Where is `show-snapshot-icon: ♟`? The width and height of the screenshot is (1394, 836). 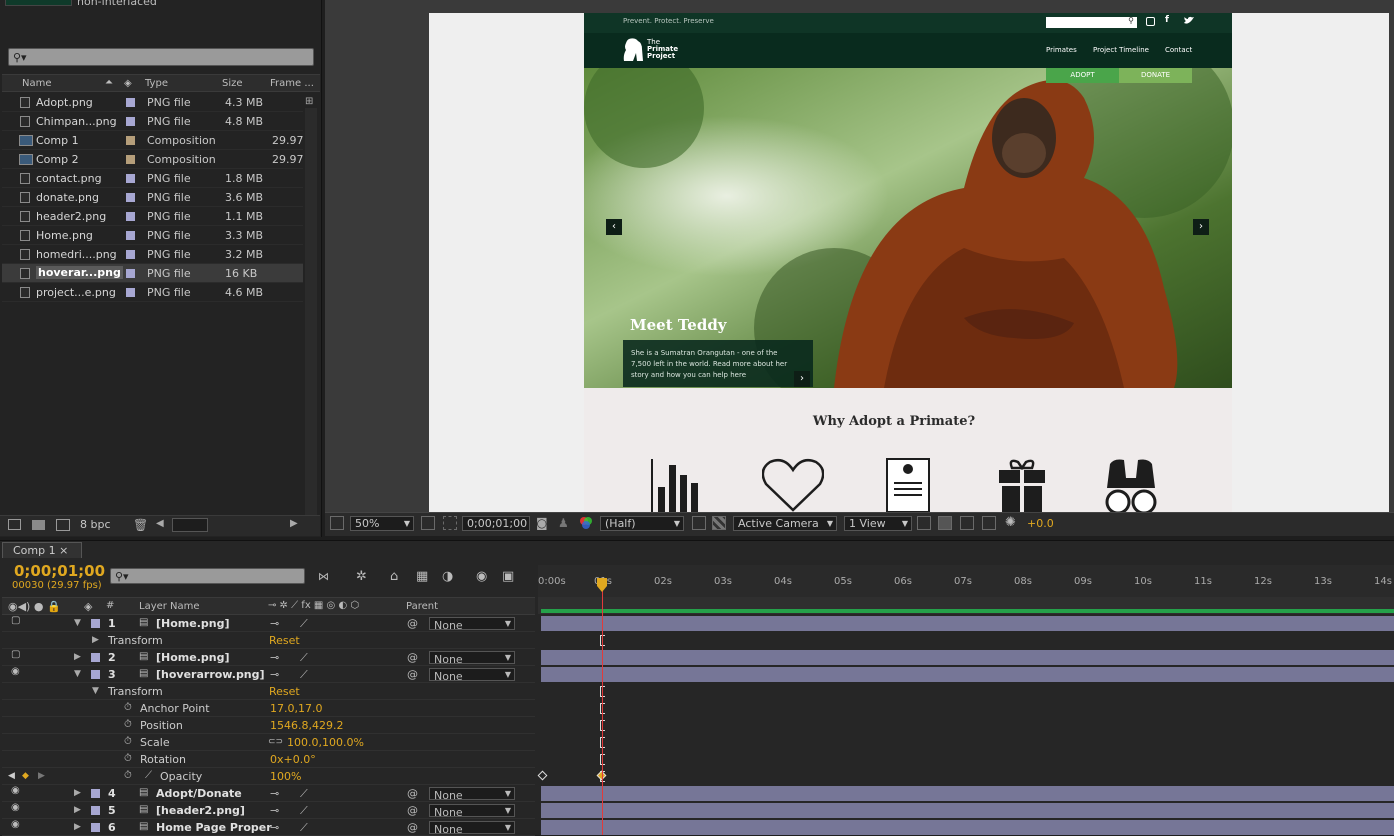
show-snapshot-icon: ♟ is located at coordinates (563, 523).